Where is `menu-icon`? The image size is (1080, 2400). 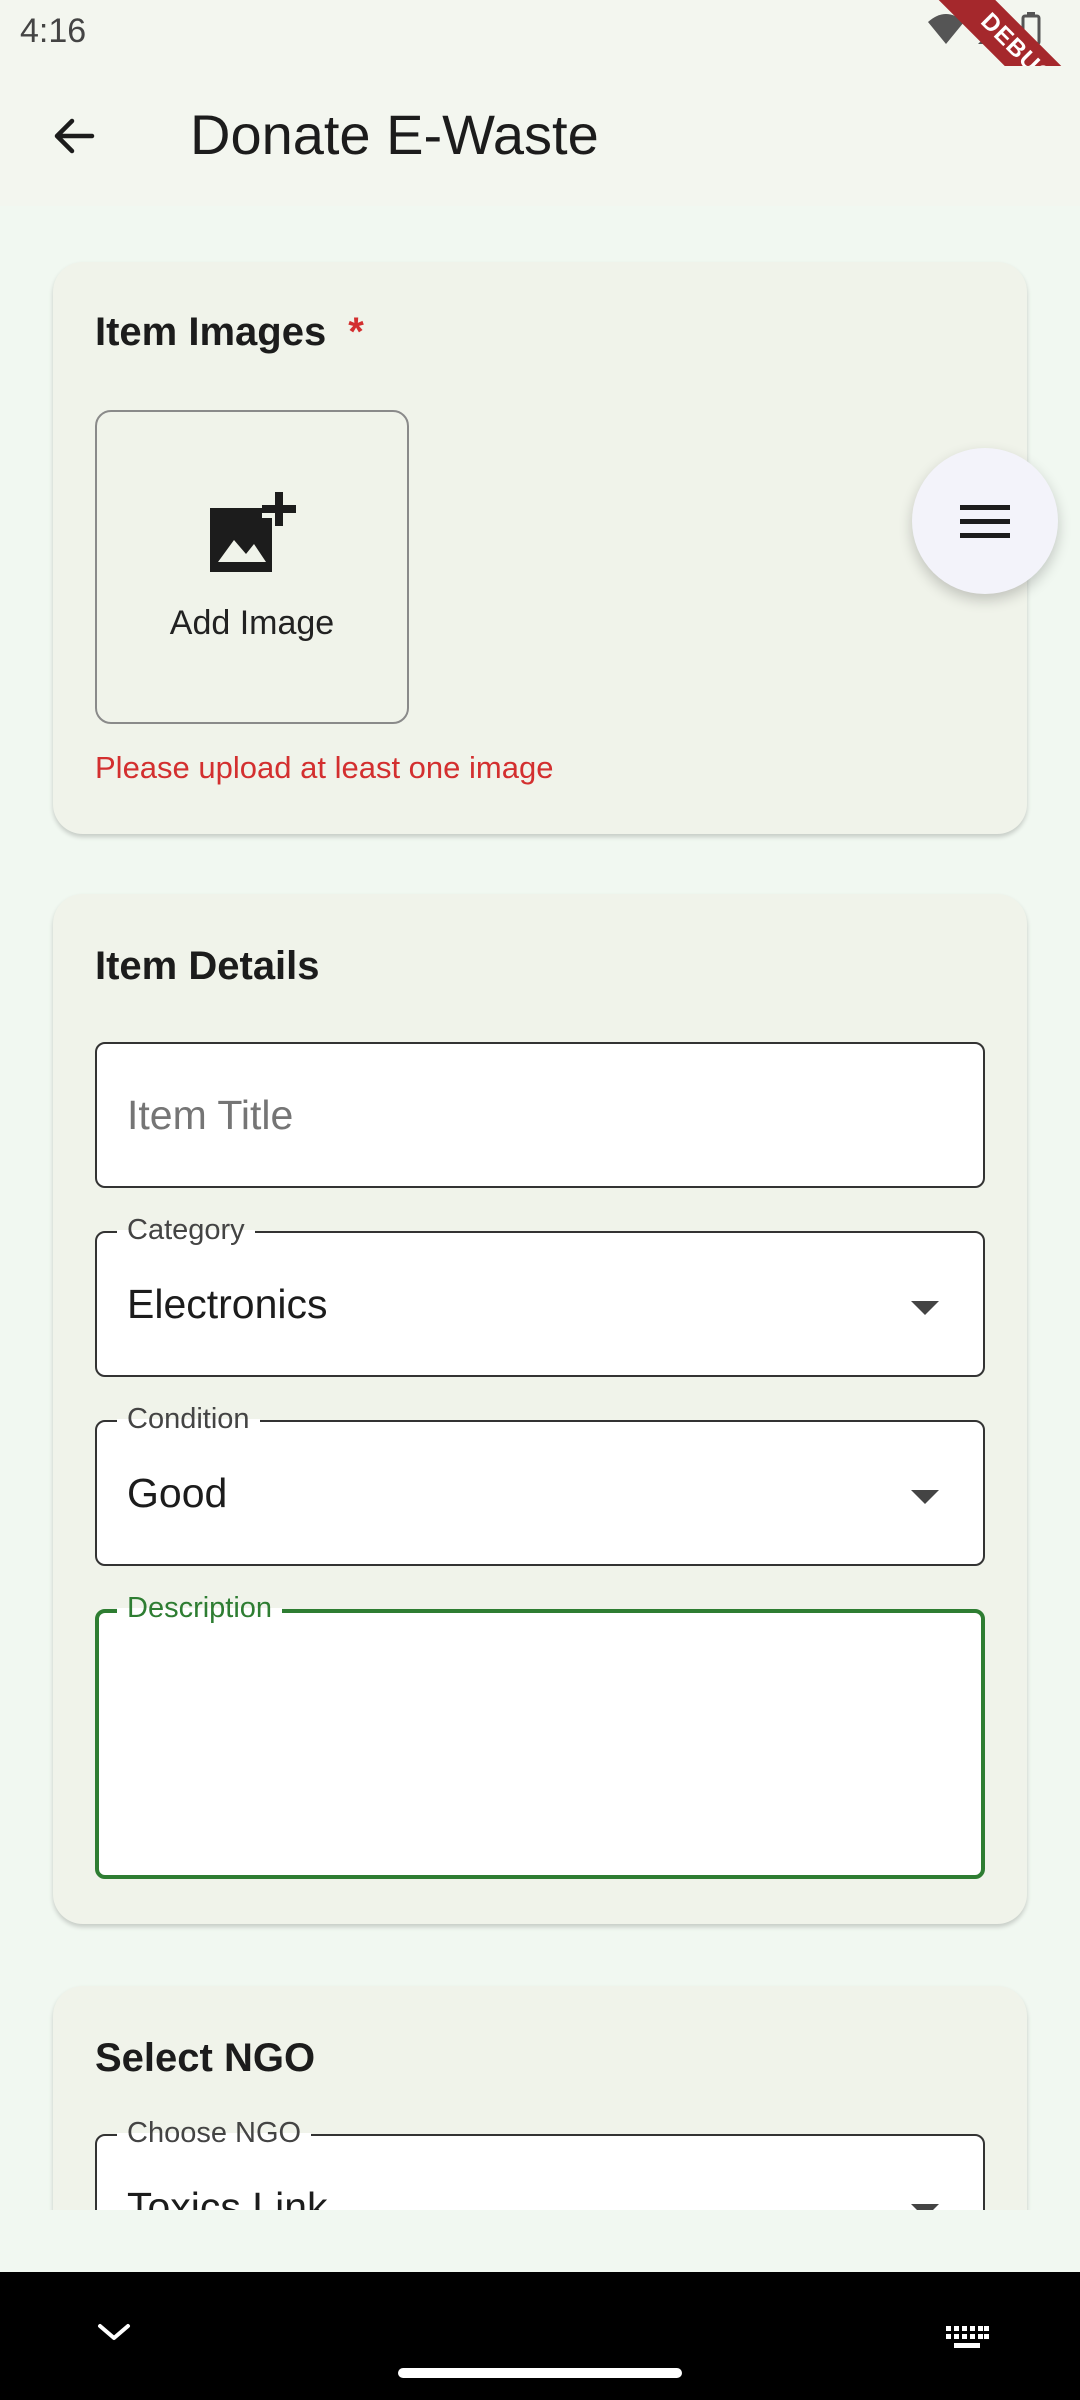 menu-icon is located at coordinates (985, 521).